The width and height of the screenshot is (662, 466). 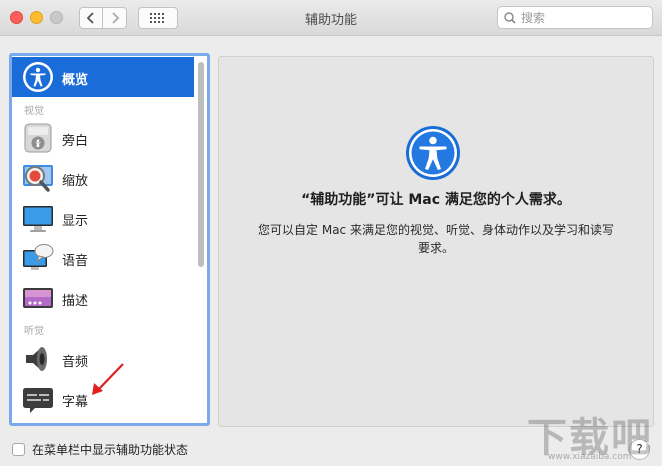 I want to click on sidebar-item-label: 缩放, so click(x=75, y=181).